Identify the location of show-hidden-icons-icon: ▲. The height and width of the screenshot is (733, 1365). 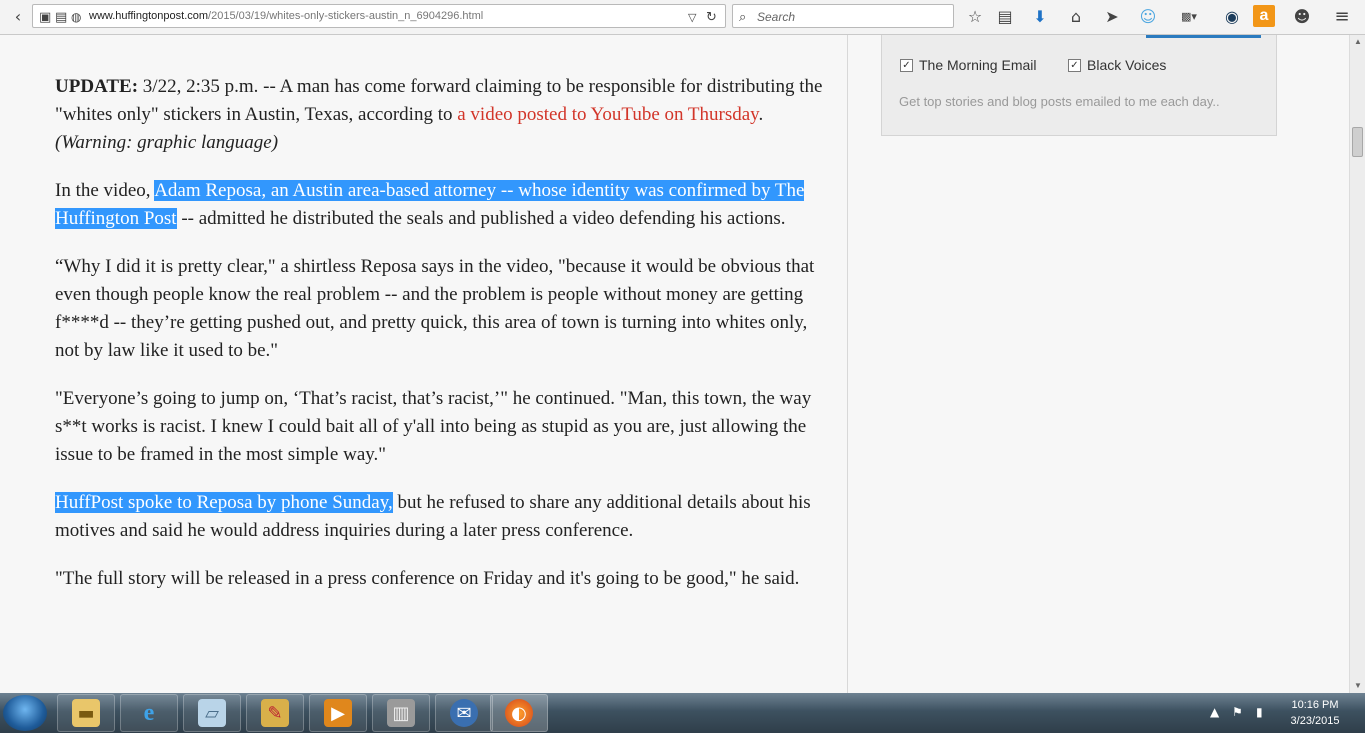
(1214, 712).